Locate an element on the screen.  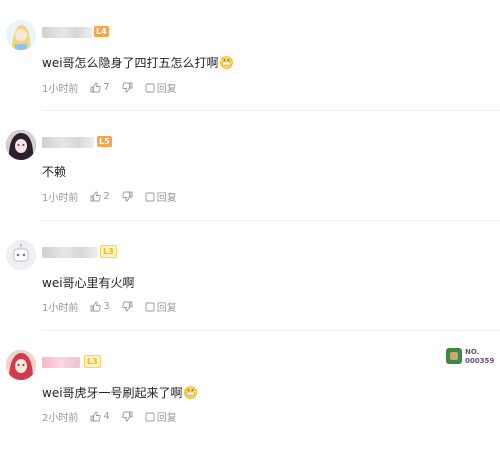
like-button: 4 is located at coordinates (100, 416).